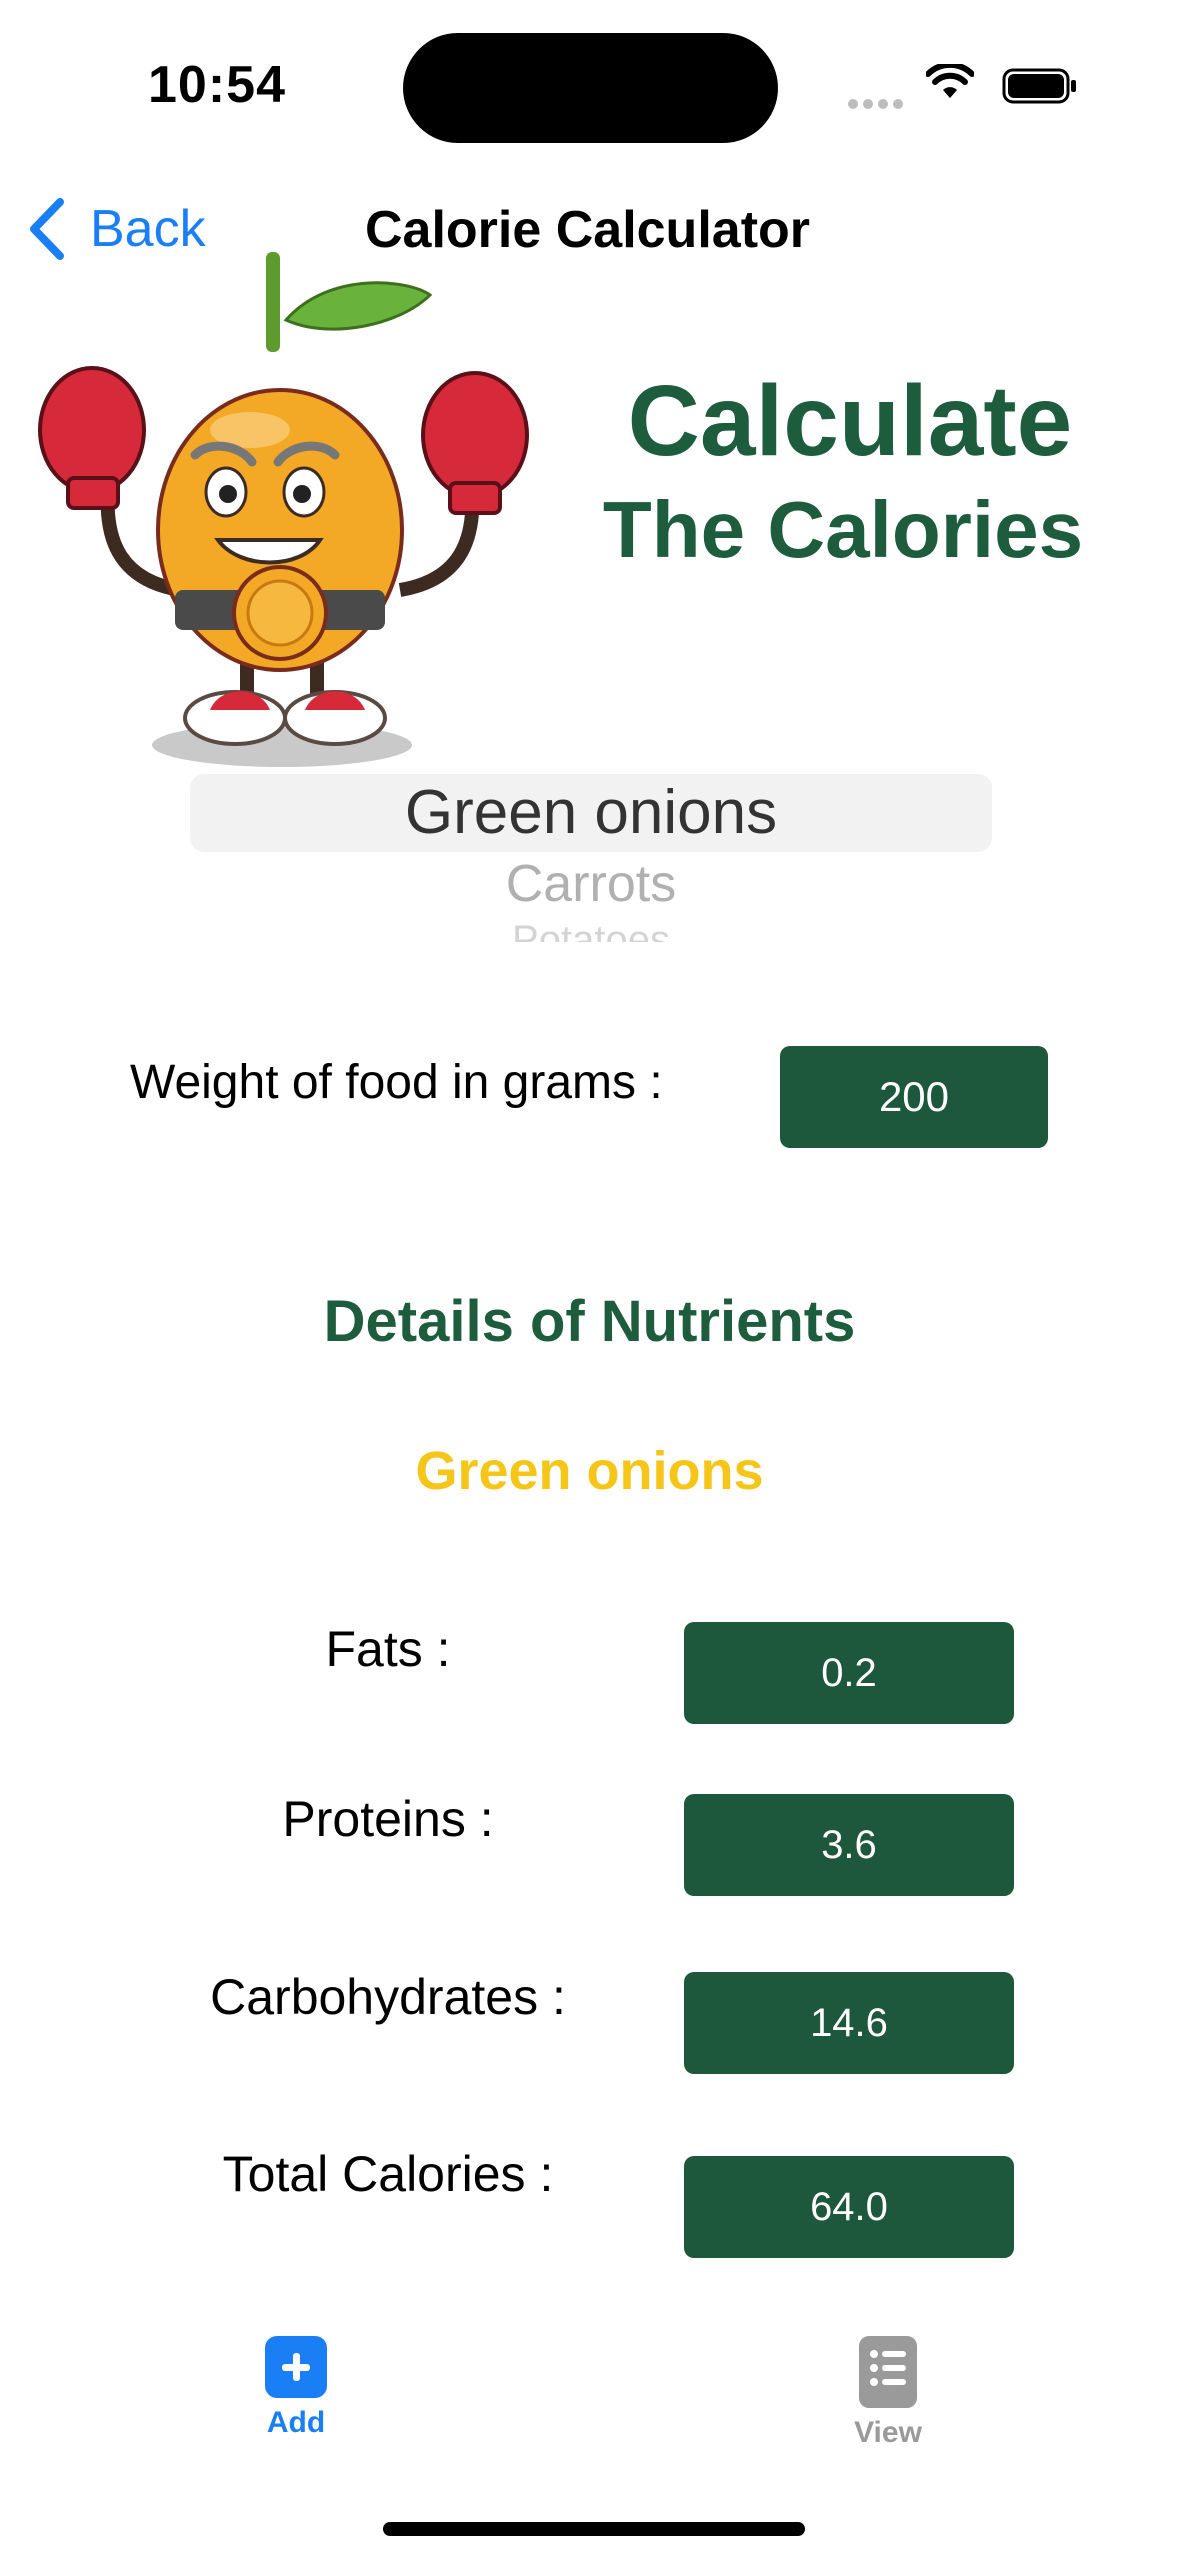 The image size is (1179, 2556). Describe the element at coordinates (217, 85) in the screenshot. I see `status-time: 10:54` at that location.